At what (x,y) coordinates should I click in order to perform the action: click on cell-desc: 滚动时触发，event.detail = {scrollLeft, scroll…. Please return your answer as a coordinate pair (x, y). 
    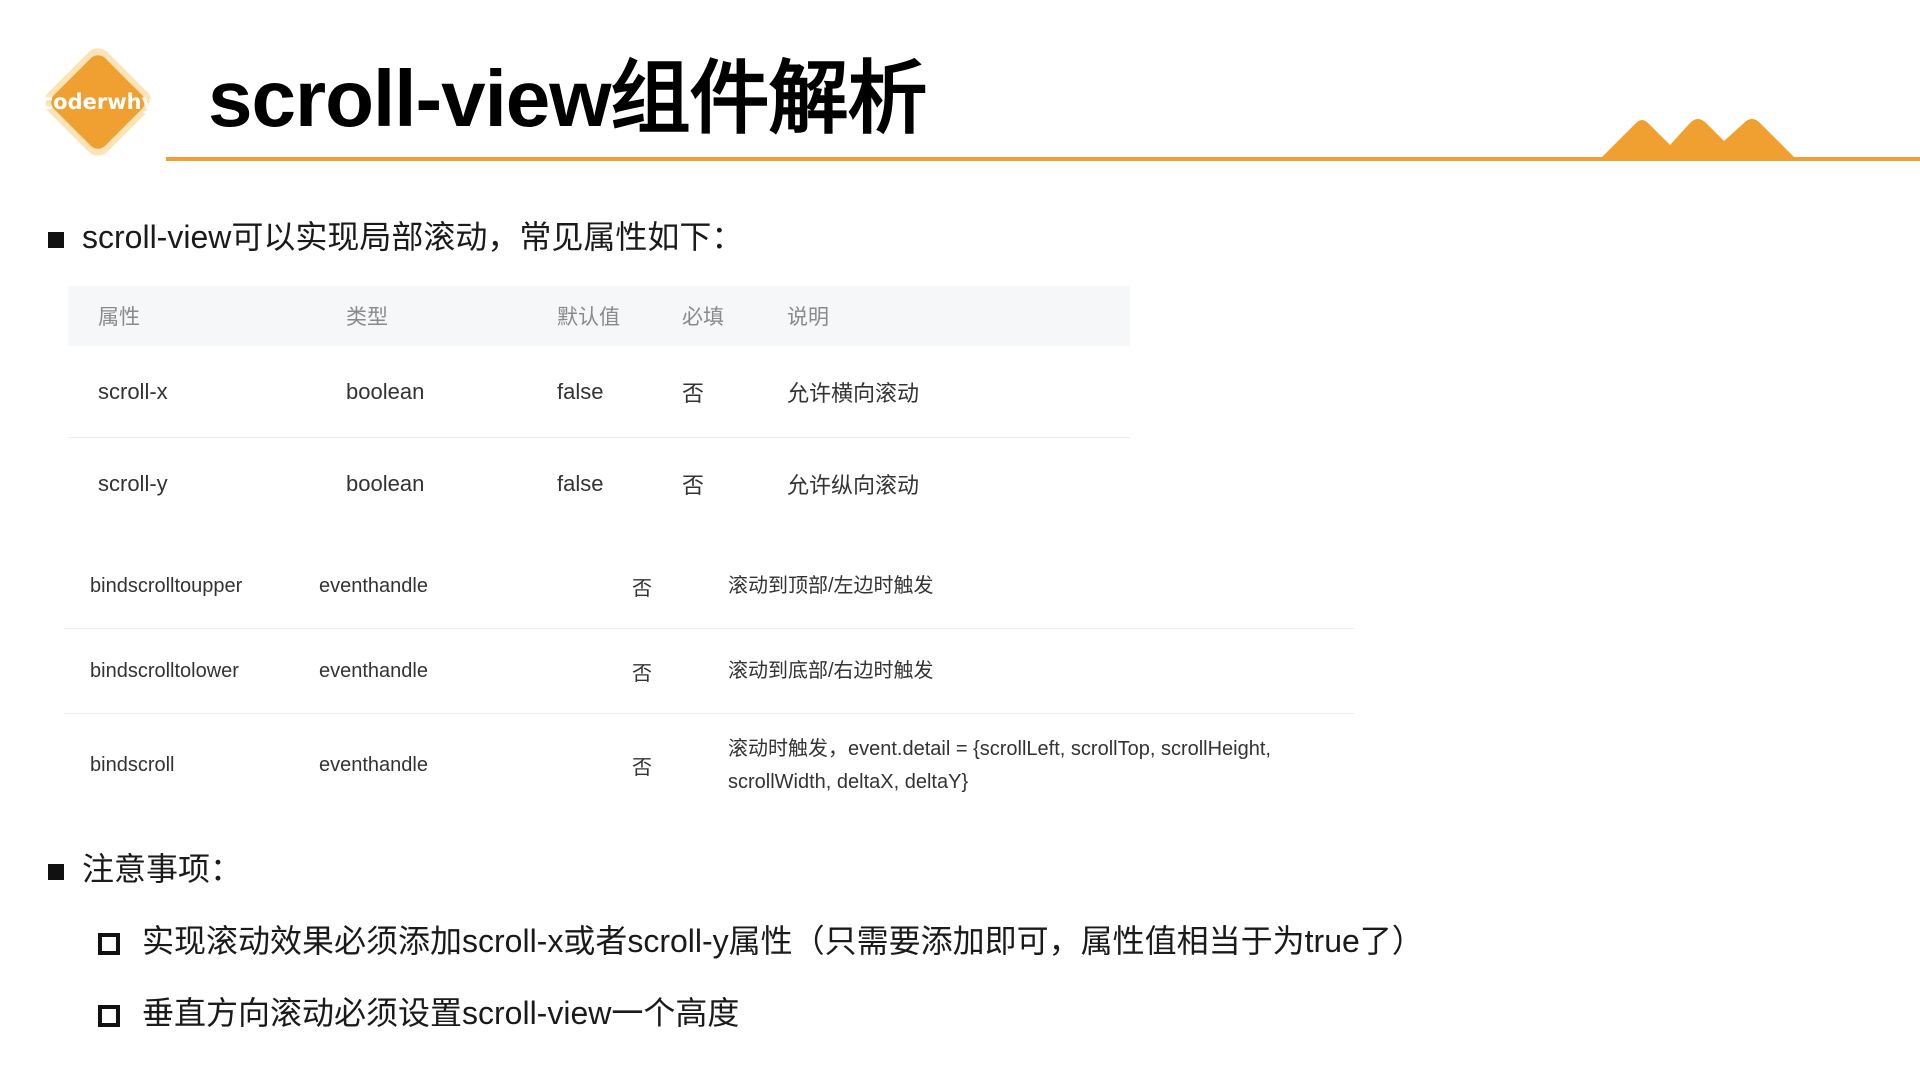
    Looking at the image, I should click on (999, 765).